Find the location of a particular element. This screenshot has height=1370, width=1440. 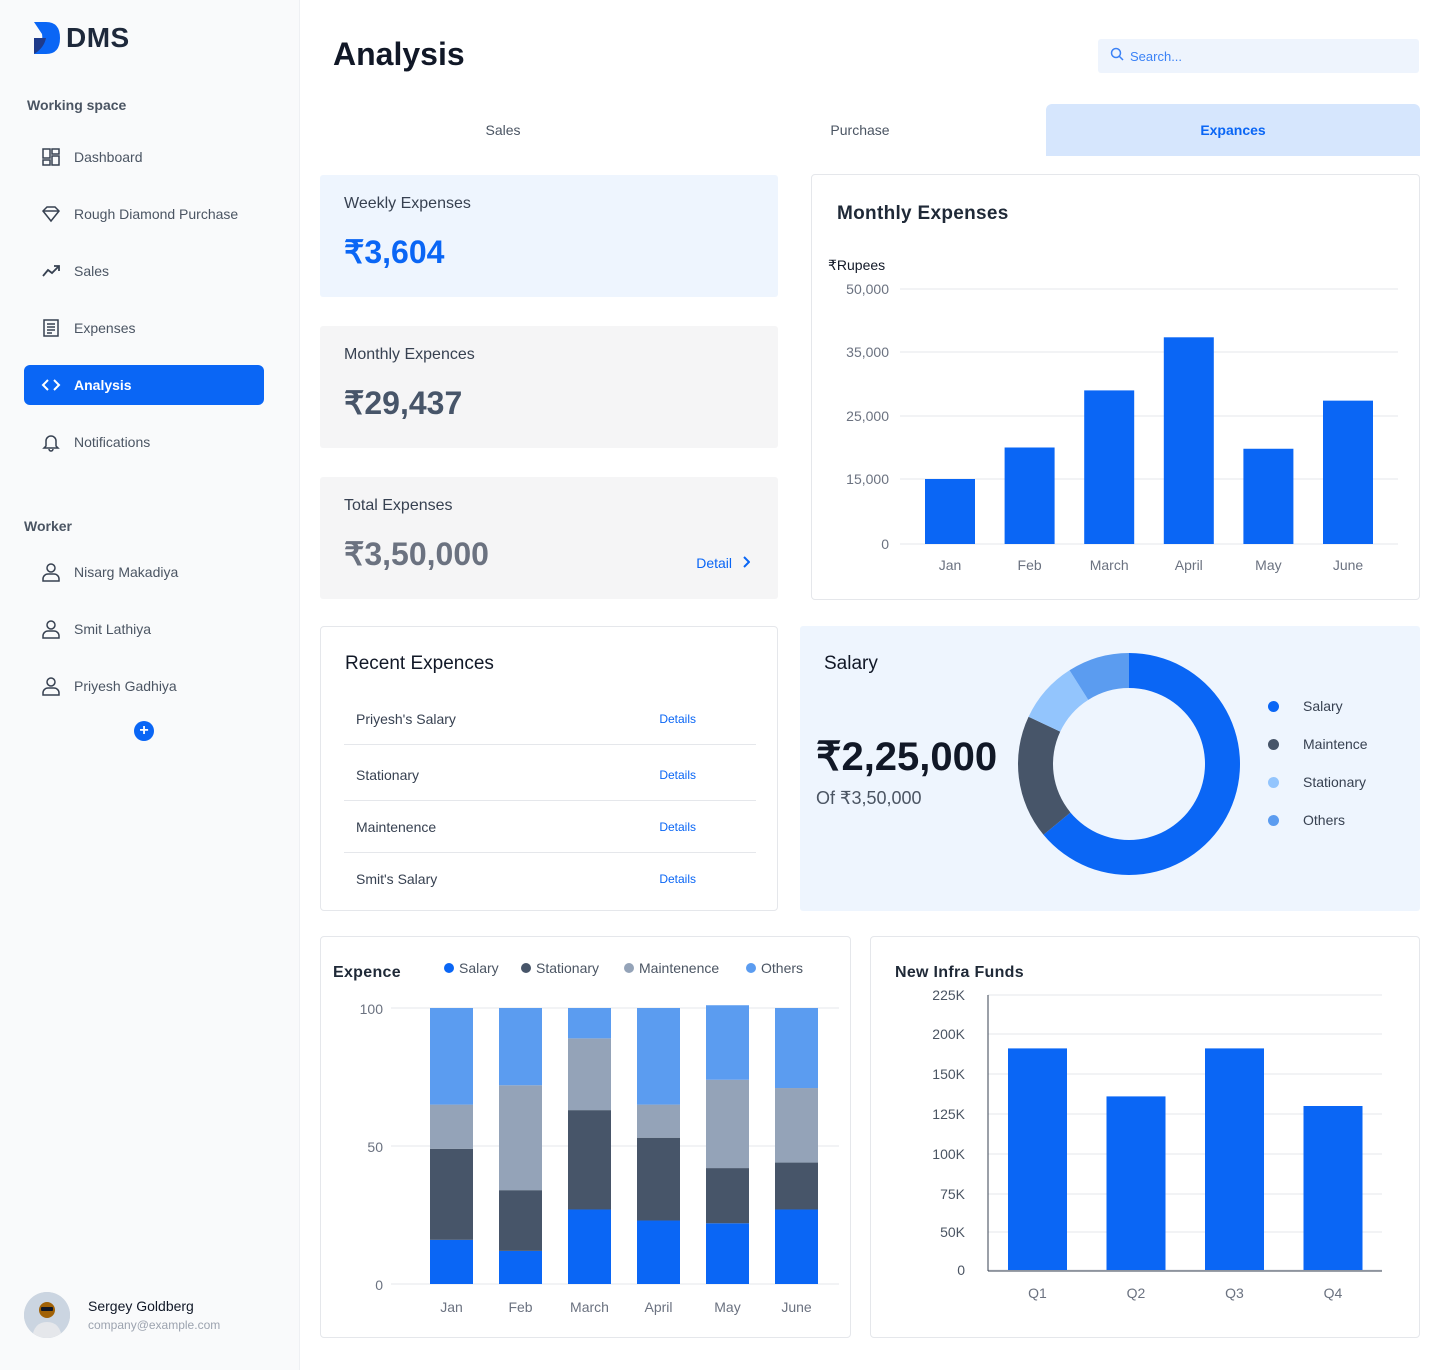

stat-label: Weekly Expenses is located at coordinates (407, 203).